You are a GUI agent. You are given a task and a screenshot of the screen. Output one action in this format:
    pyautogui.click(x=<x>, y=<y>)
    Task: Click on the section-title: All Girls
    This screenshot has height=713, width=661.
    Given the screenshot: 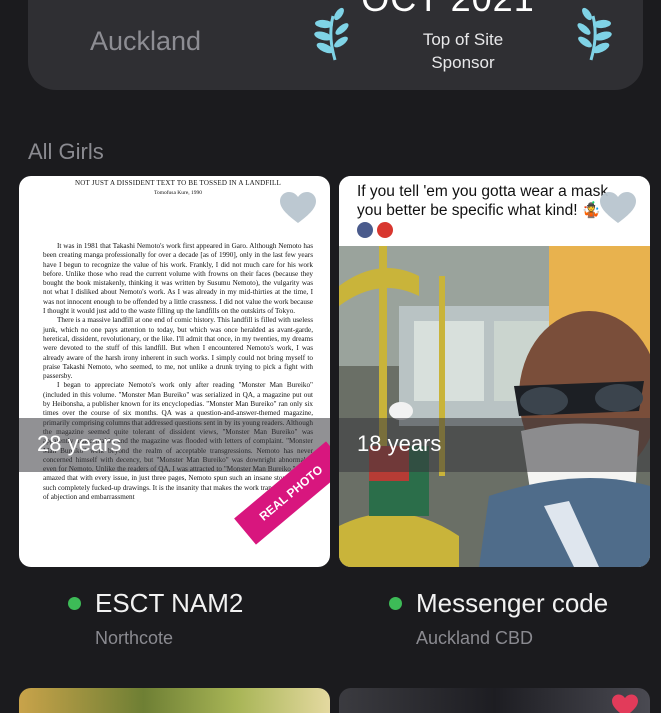 What is the action you would take?
    pyautogui.click(x=66, y=151)
    